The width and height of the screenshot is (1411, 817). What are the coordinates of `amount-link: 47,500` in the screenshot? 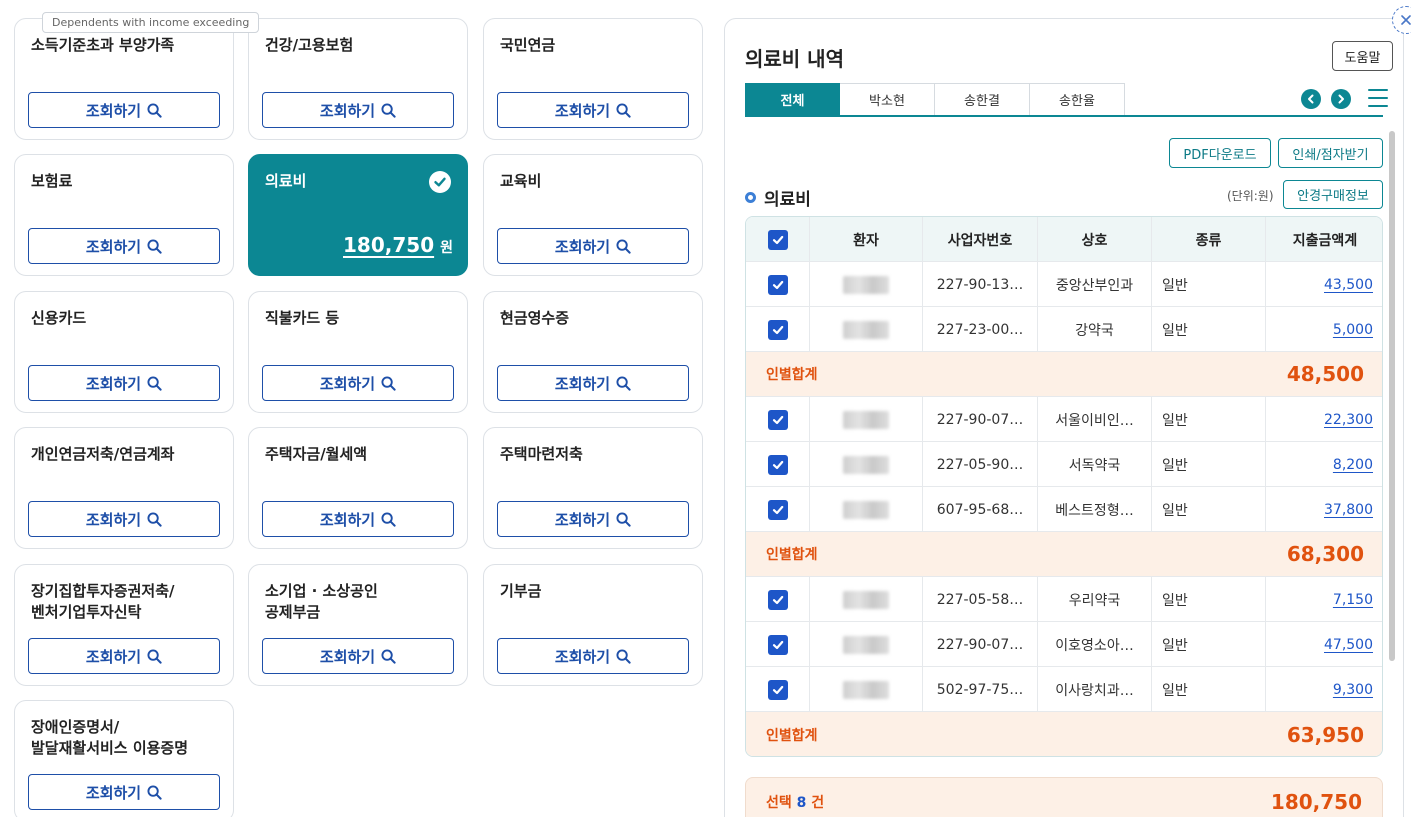 It's located at (1348, 645).